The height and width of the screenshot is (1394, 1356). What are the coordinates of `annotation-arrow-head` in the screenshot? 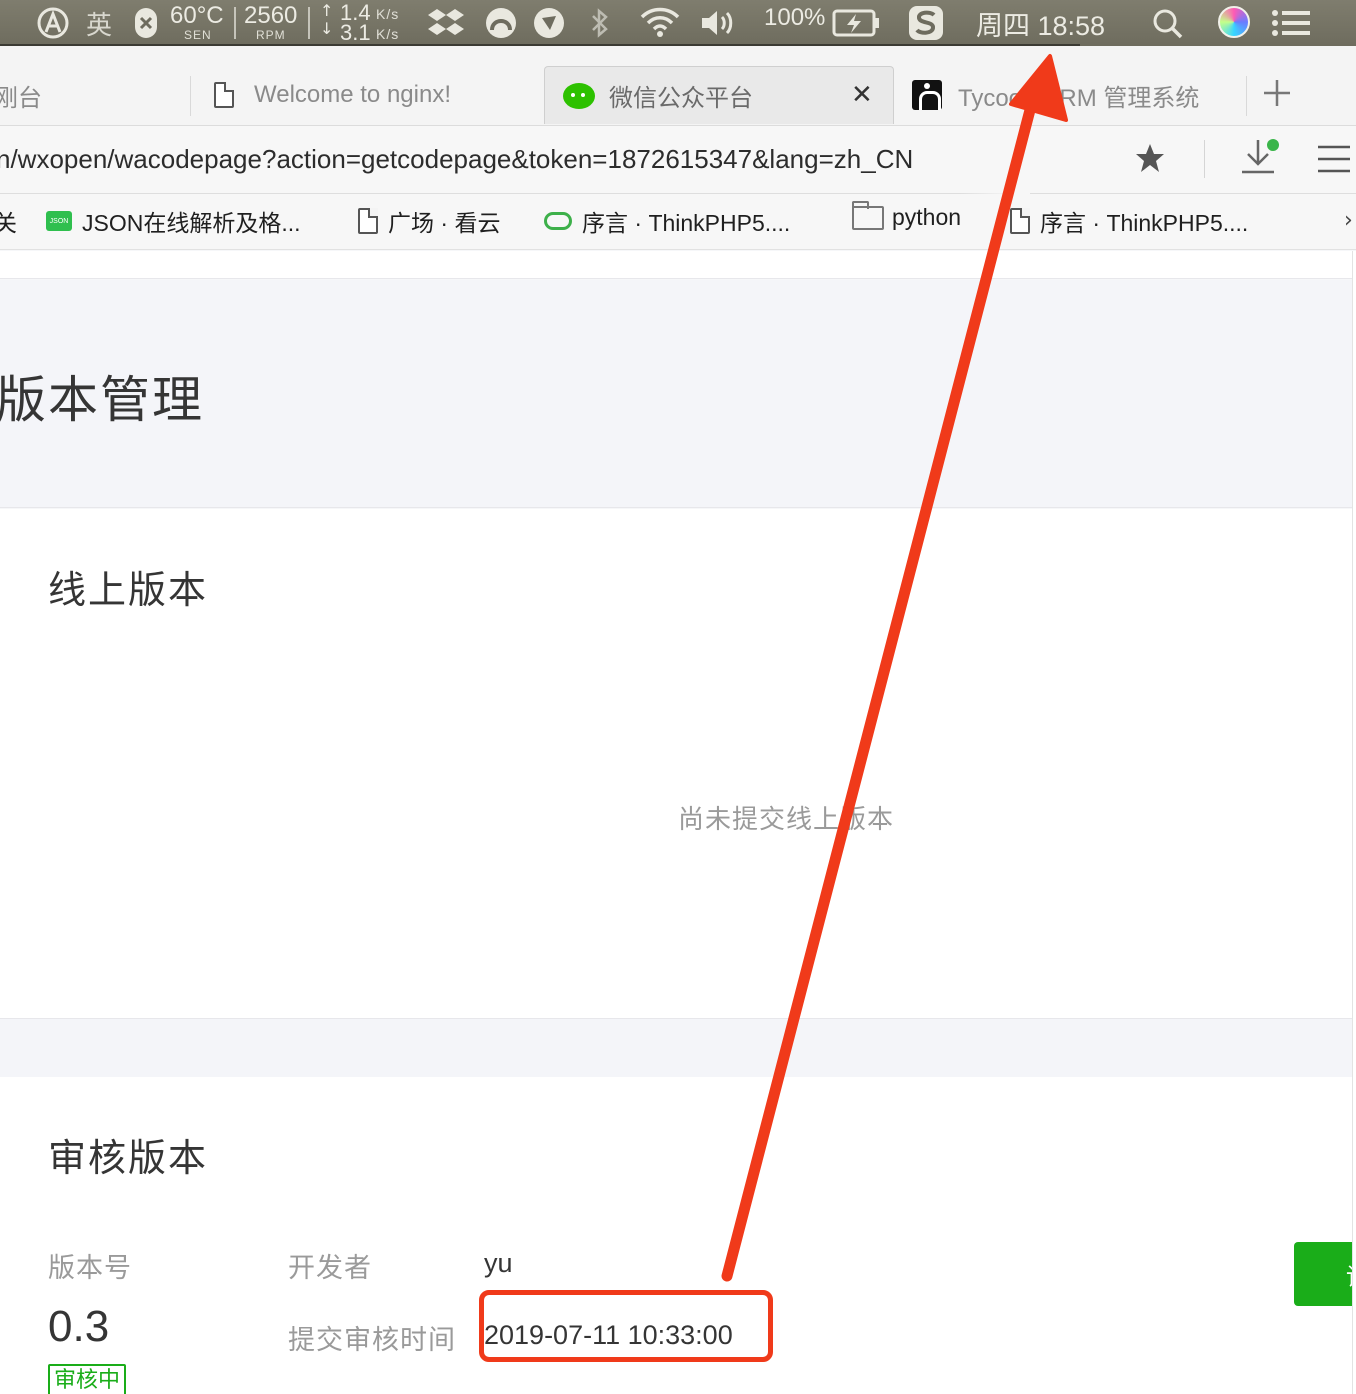 It's located at (1038, 88).